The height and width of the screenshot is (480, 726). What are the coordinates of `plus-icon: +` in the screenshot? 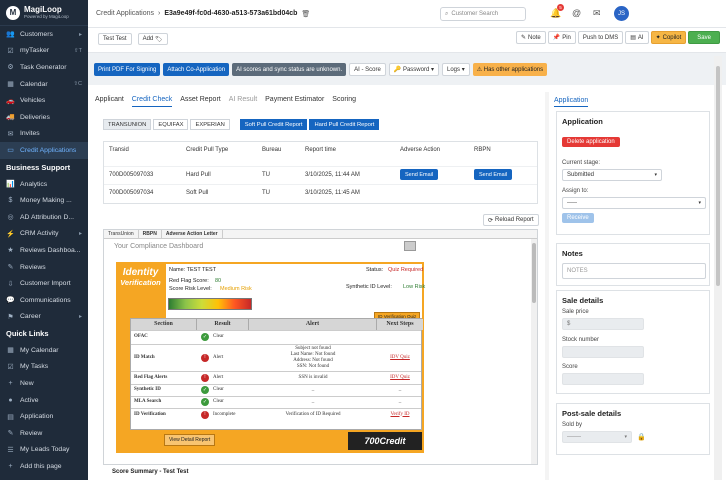 It's located at (10, 467).